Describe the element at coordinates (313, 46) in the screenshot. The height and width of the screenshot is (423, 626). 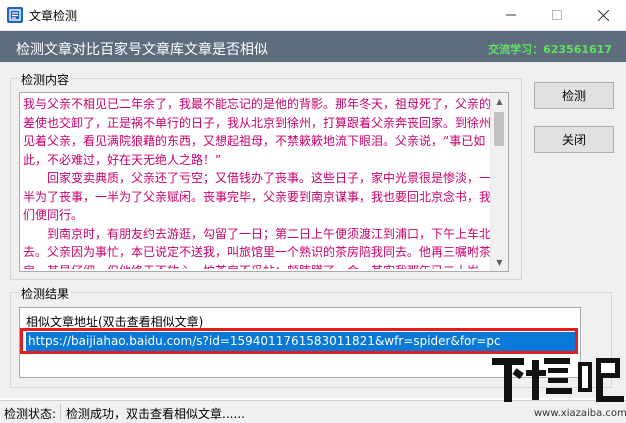
I see `header-banner: 检测文章对比百家号文章库文章是否相似 交流学习：623561617` at that location.